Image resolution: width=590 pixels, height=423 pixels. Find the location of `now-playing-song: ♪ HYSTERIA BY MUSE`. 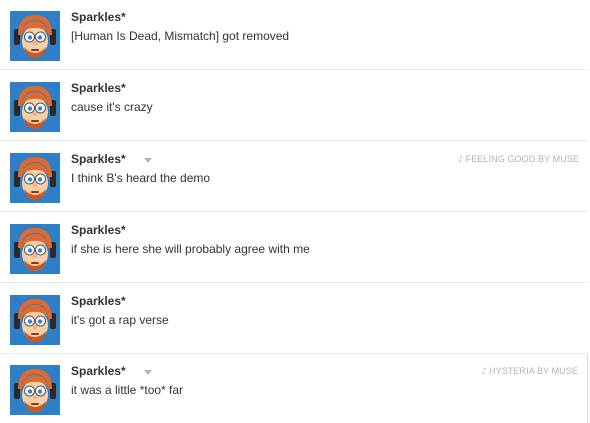

now-playing-song: ♪ HYSTERIA BY MUSE is located at coordinates (529, 371).